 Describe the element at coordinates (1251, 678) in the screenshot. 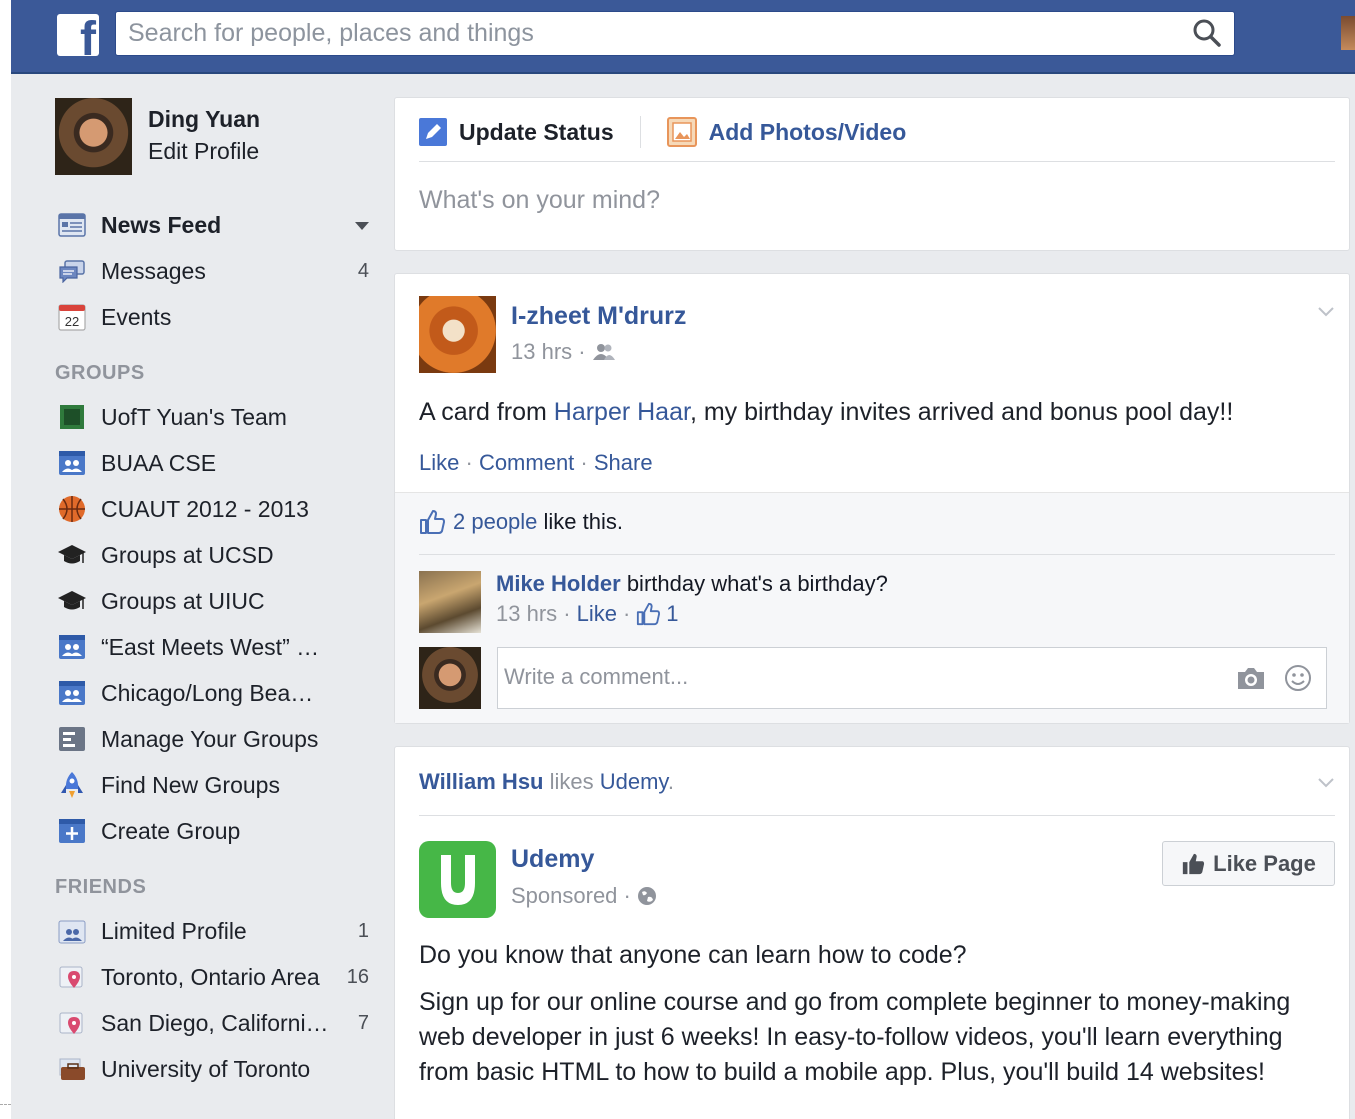

I see `camera-icon` at that location.